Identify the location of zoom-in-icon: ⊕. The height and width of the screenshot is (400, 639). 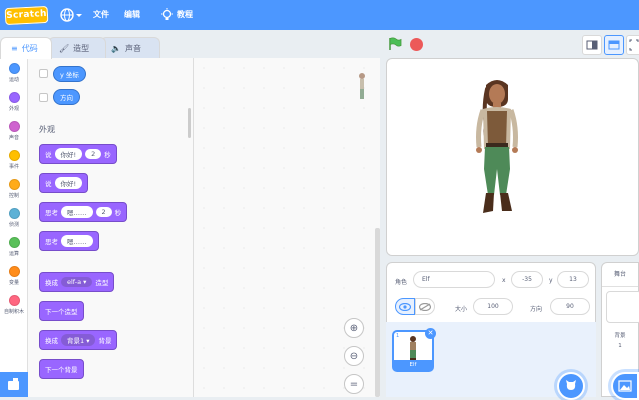
(354, 328).